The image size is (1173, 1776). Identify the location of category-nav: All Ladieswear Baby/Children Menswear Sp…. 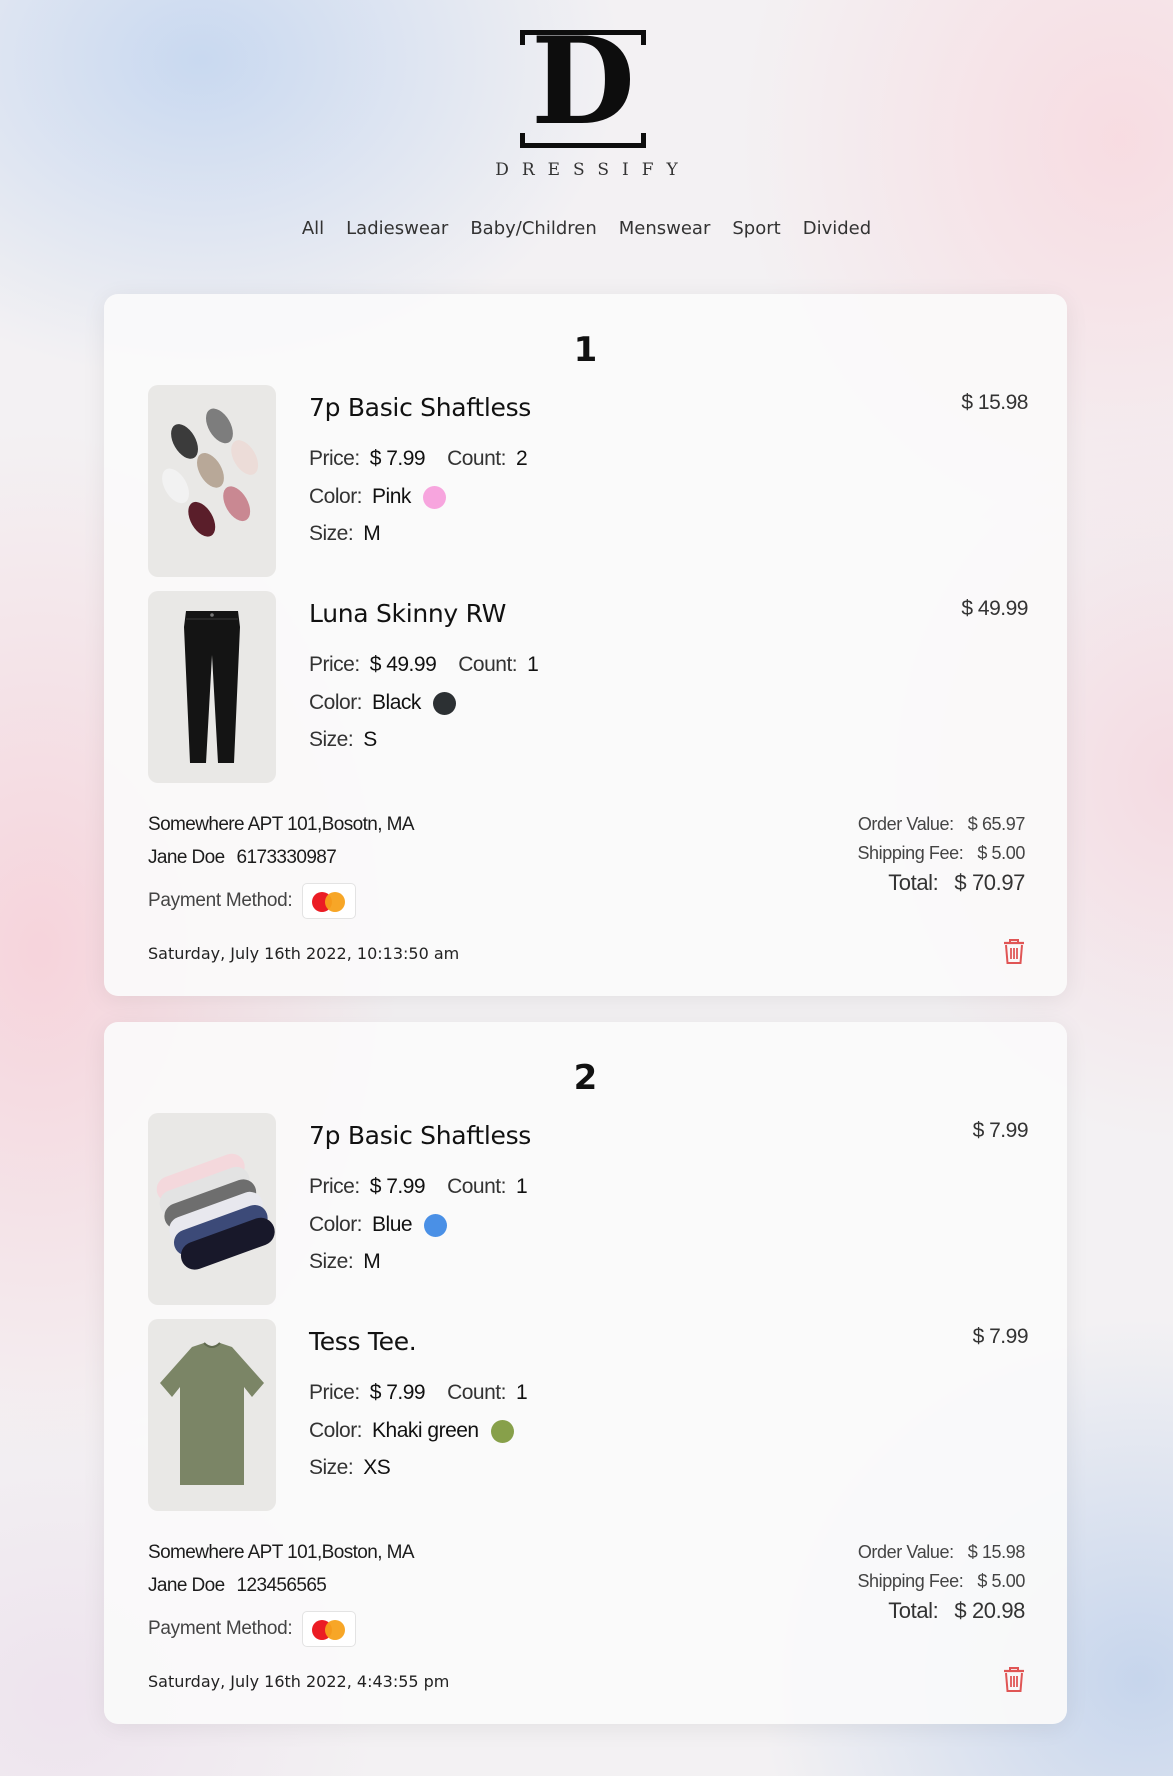
(586, 228).